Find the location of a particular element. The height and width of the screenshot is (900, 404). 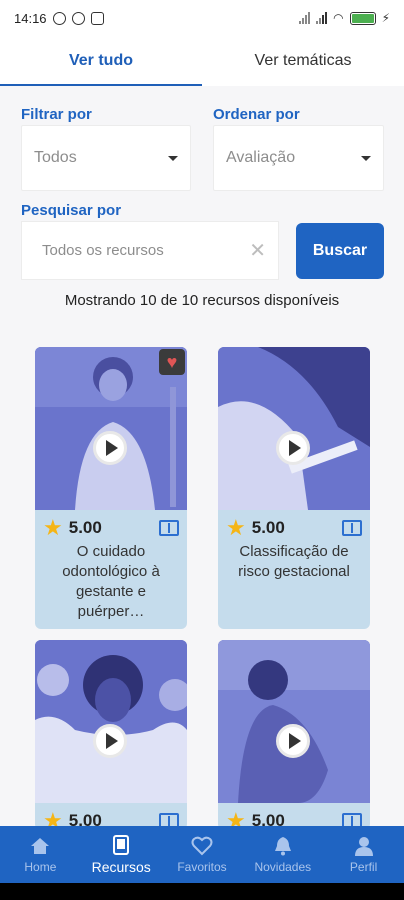

shield-icon is located at coordinates (97, 18).